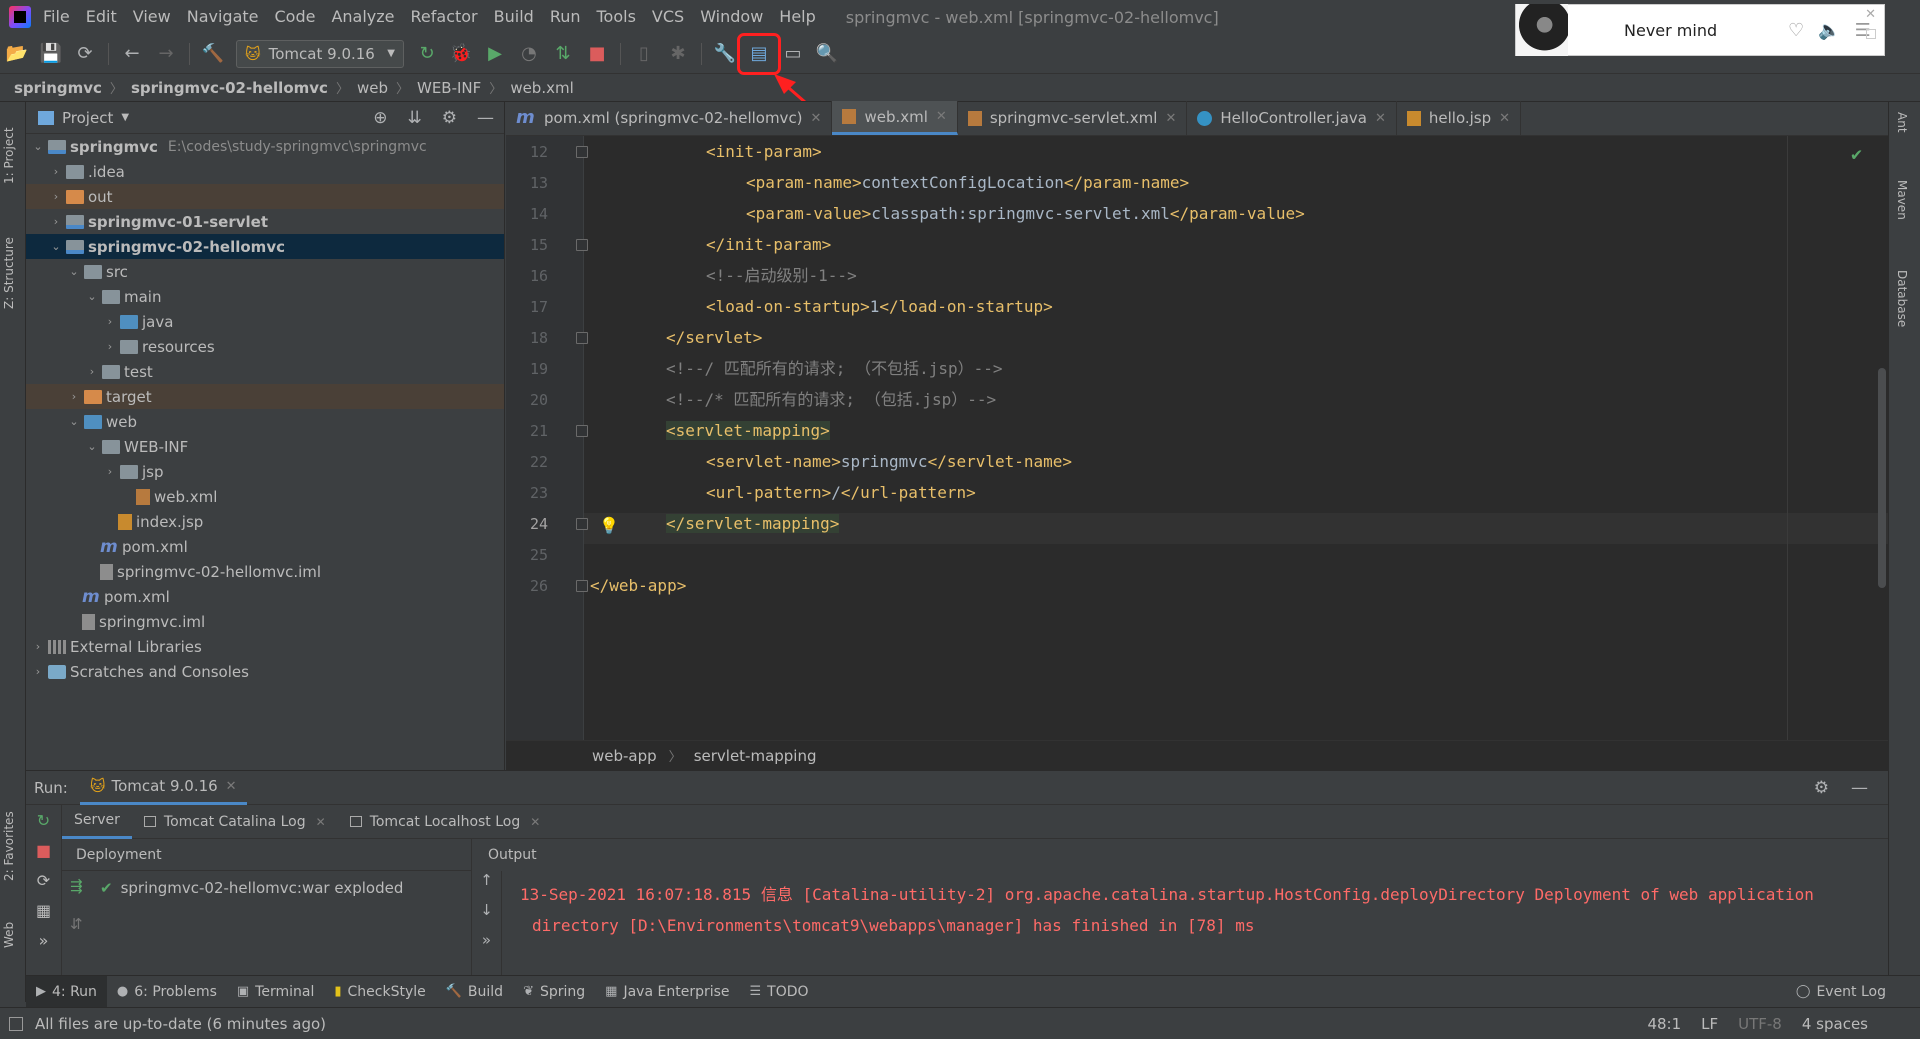  I want to click on tool-tab-run: ▶ 4: Run, so click(66, 991).